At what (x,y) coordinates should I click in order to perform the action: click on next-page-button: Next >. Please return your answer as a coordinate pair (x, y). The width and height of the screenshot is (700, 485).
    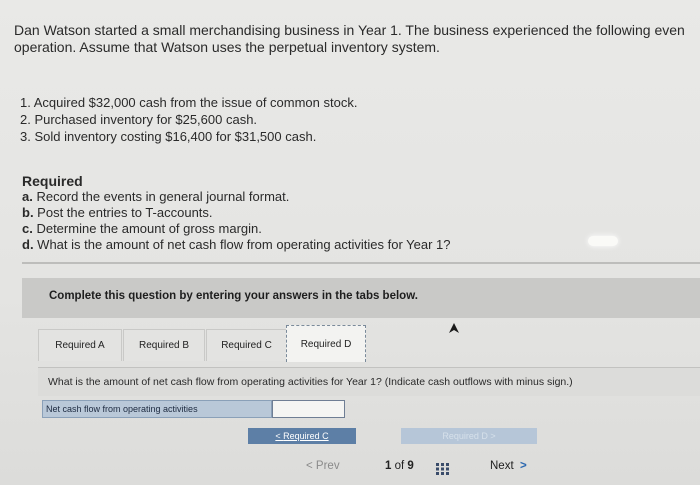
    Looking at the image, I should click on (508, 466).